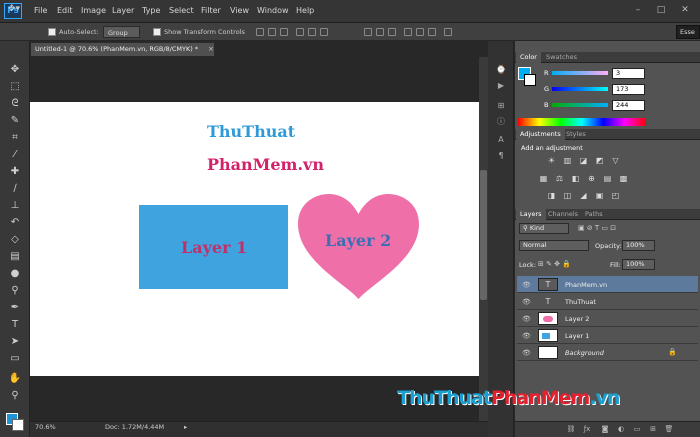 Image resolution: width=700 pixels, height=437 pixels. What do you see at coordinates (628, 105) in the screenshot?
I see `channel-b-value: 244` at bounding box center [628, 105].